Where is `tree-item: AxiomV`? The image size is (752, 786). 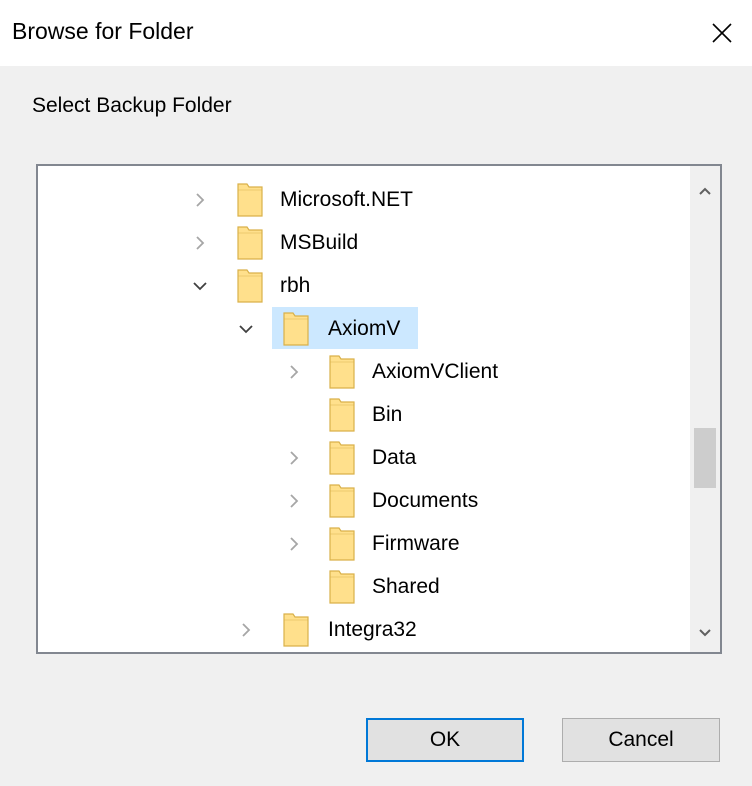
tree-item: AxiomV is located at coordinates (364, 329).